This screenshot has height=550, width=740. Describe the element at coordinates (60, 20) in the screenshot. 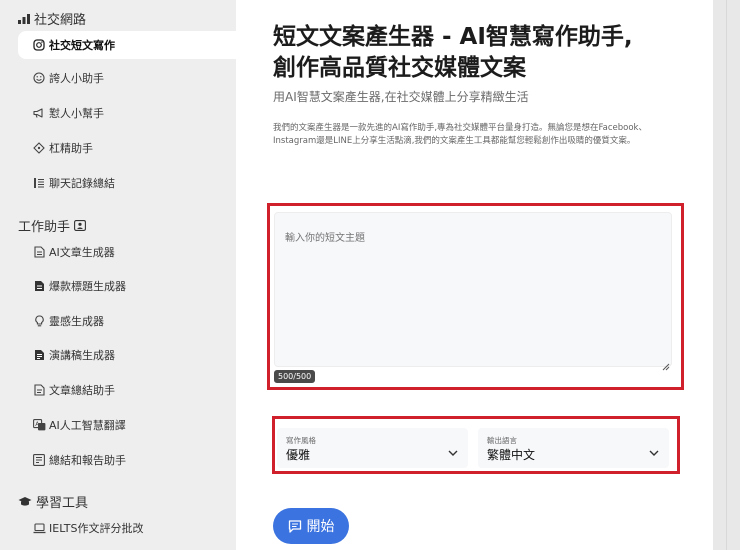

I see `section-social-label: 社交網路` at that location.